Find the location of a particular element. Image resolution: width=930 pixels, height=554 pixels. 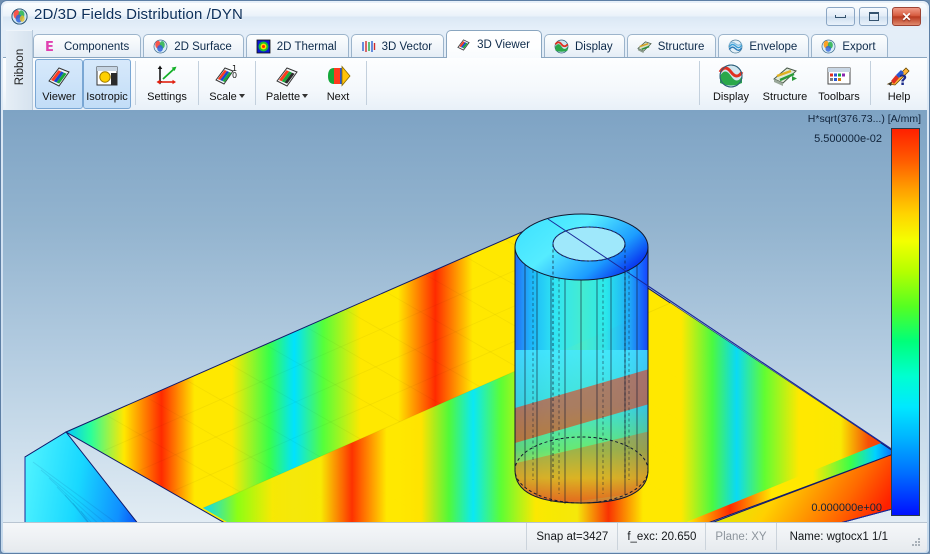

tab-label: Structure is located at coordinates (681, 46).